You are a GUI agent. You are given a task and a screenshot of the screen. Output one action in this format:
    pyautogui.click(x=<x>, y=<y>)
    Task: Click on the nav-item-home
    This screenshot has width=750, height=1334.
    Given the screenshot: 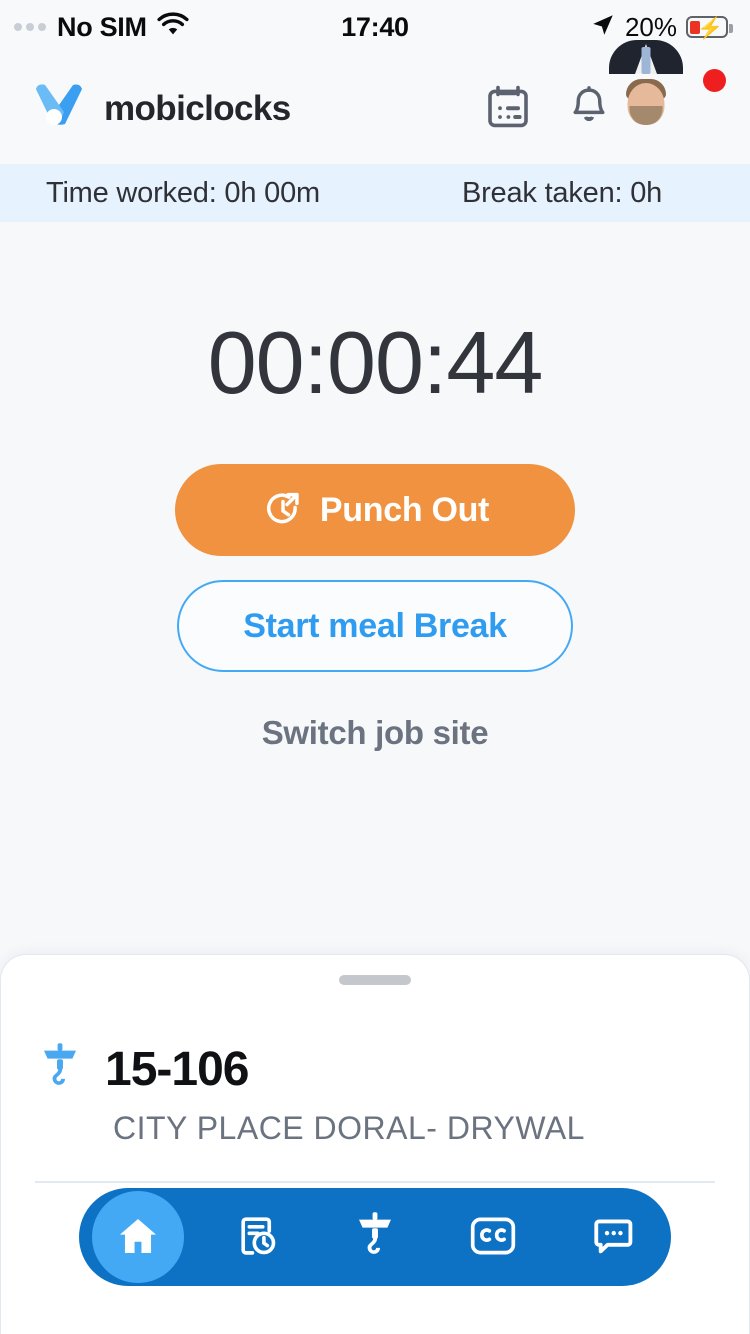 What is the action you would take?
    pyautogui.click(x=138, y=1237)
    